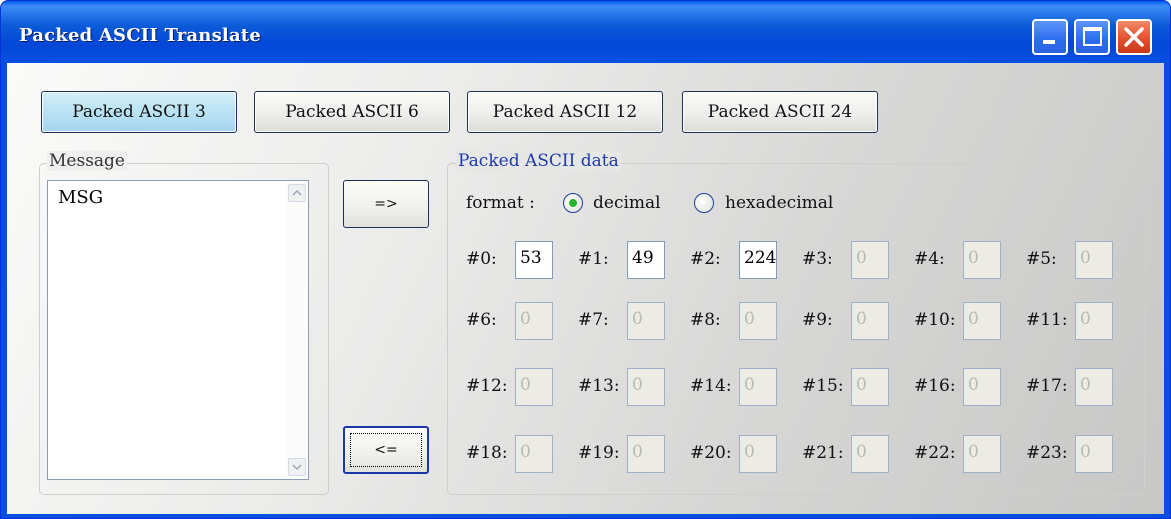 The width and height of the screenshot is (1171, 519). Describe the element at coordinates (705, 320) in the screenshot. I see `cell-label: #8:` at that location.